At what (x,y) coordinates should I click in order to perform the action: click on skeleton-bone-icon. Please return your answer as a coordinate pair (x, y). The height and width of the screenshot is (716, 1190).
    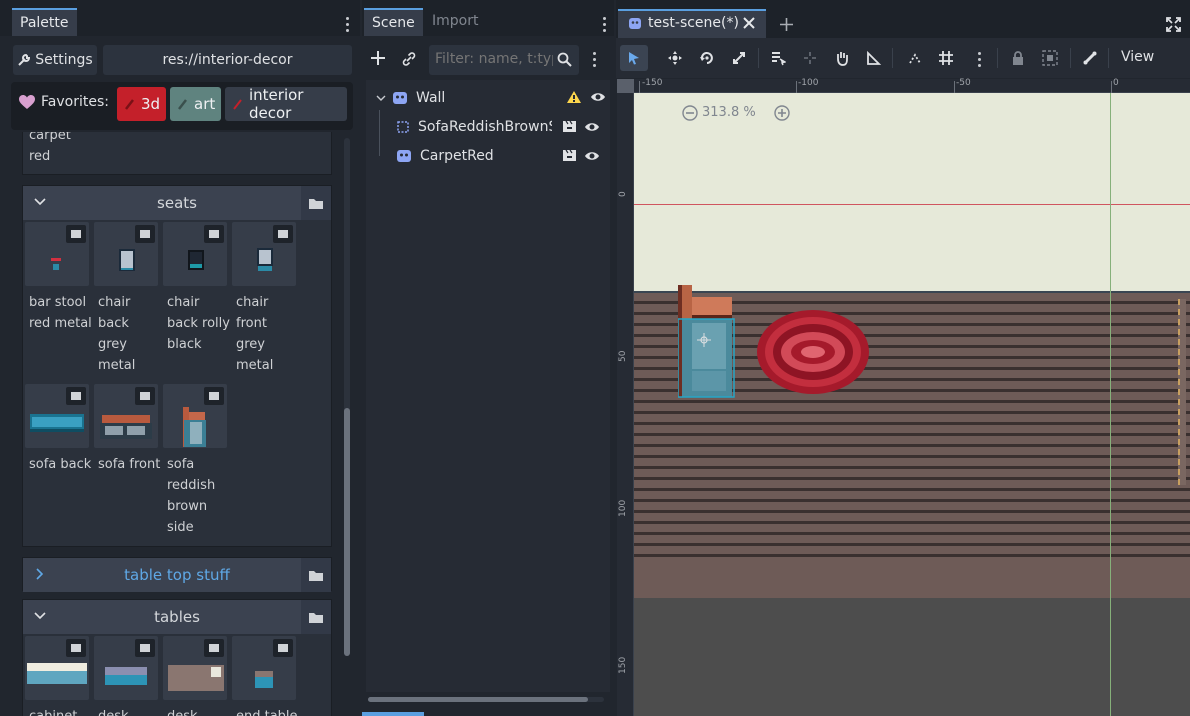
    Looking at the image, I should click on (1090, 58).